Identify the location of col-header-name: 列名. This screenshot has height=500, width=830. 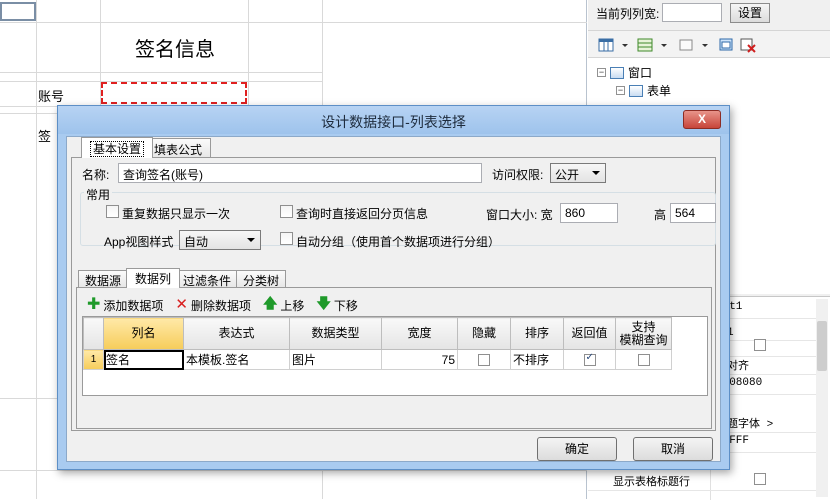
(143, 333).